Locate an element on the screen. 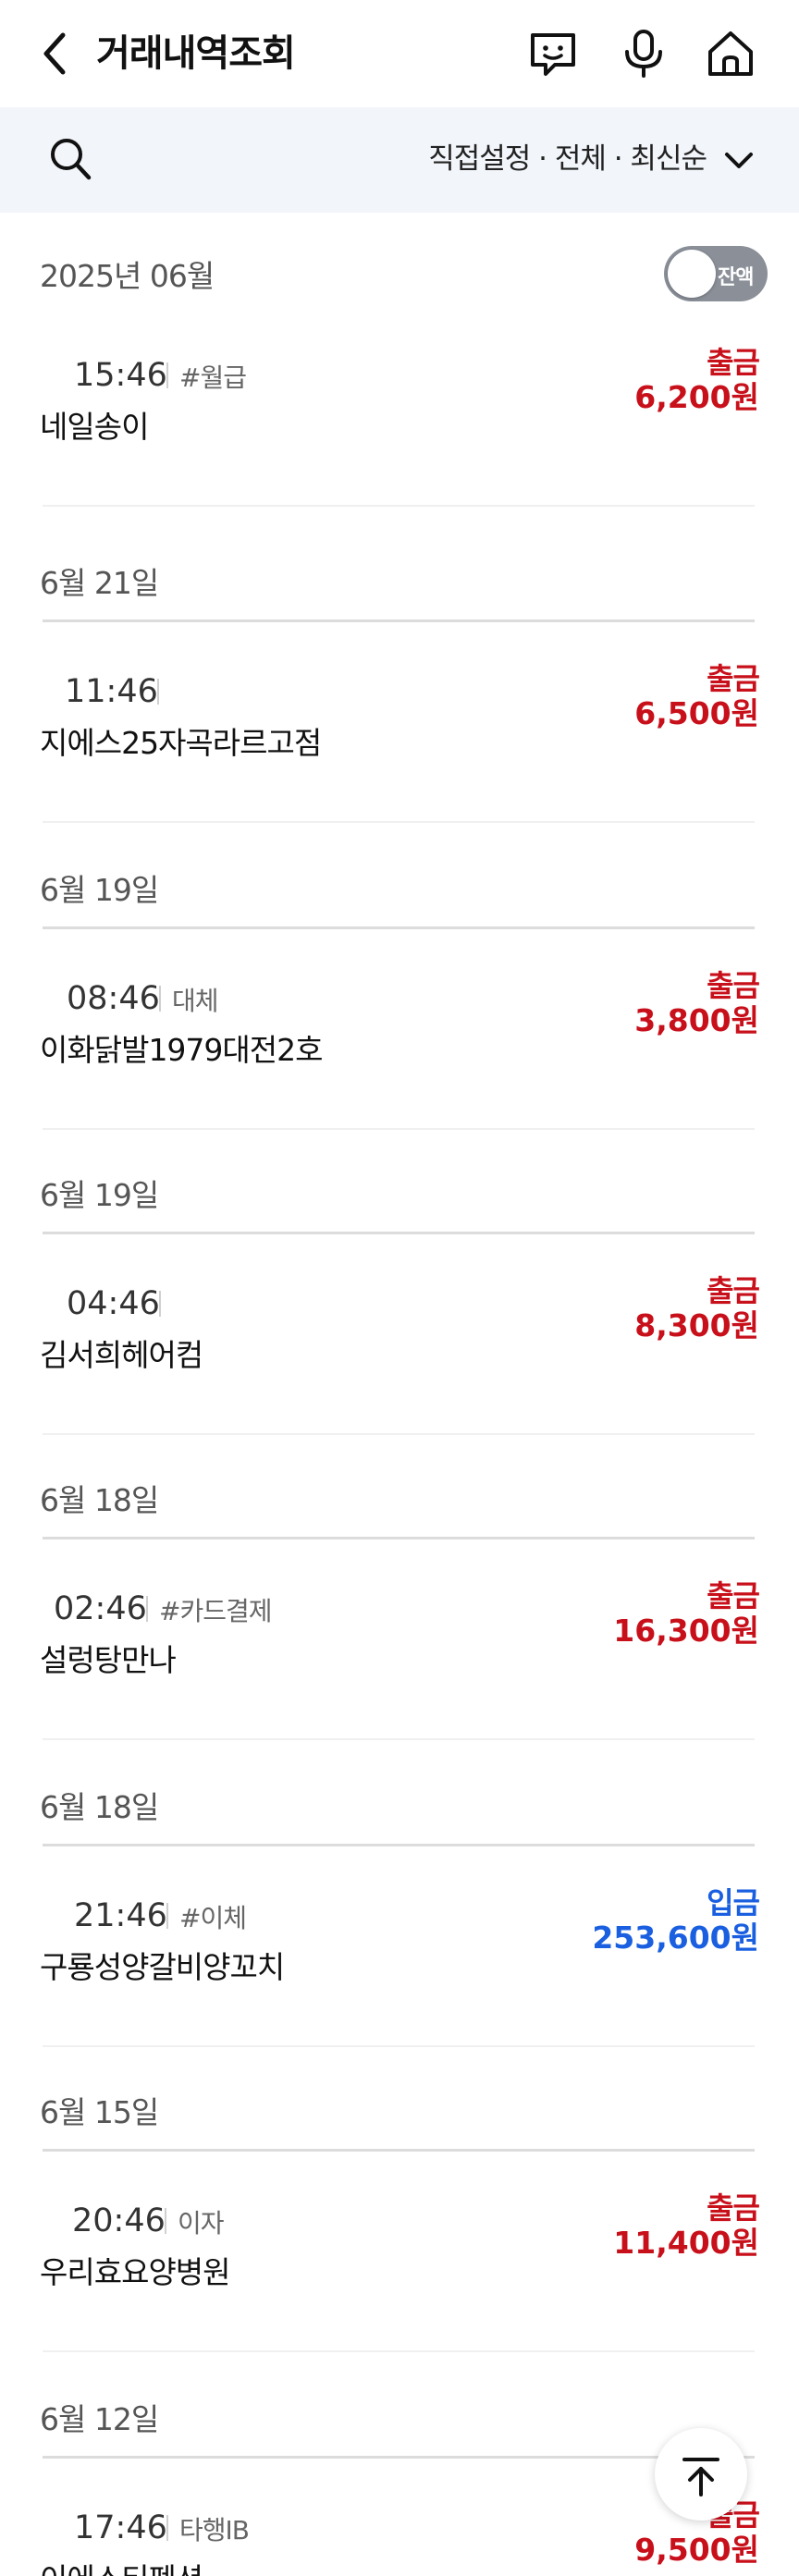  scroll-to-top-button is located at coordinates (701, 2474).